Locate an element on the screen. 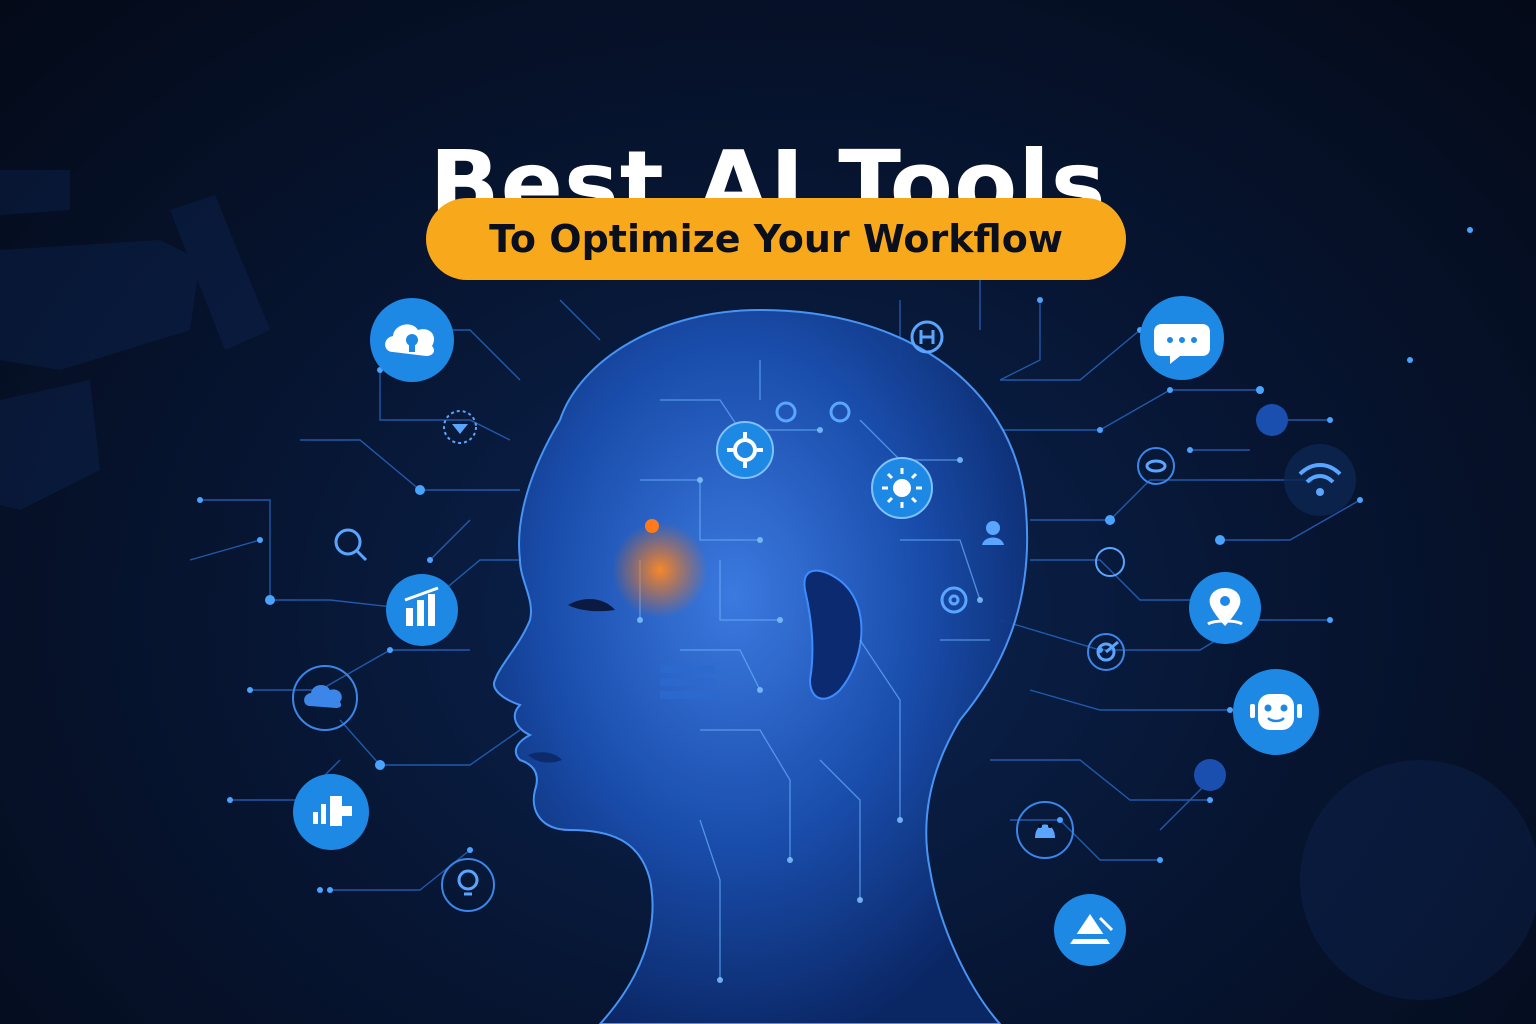  lightbulb-icon is located at coordinates (468, 885).